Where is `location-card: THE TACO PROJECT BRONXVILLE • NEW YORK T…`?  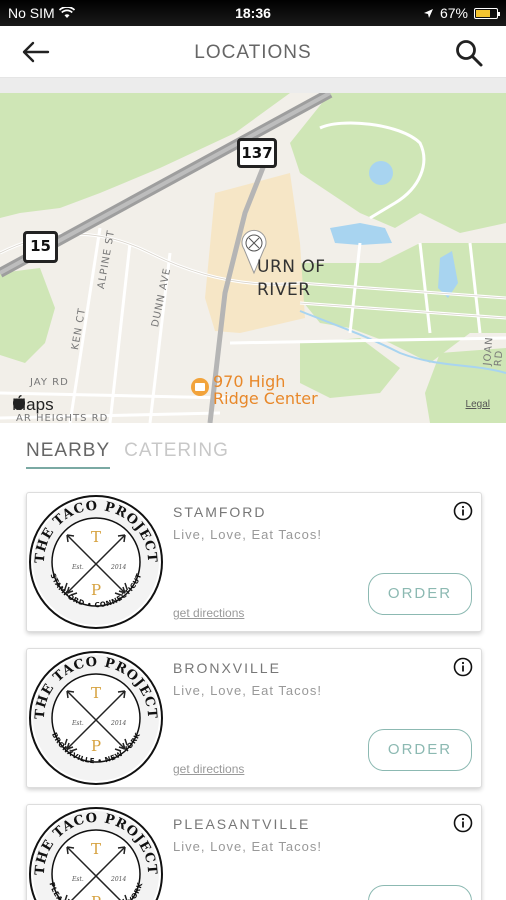 location-card: THE TACO PROJECT BRONXVILLE • NEW YORK T… is located at coordinates (254, 718).